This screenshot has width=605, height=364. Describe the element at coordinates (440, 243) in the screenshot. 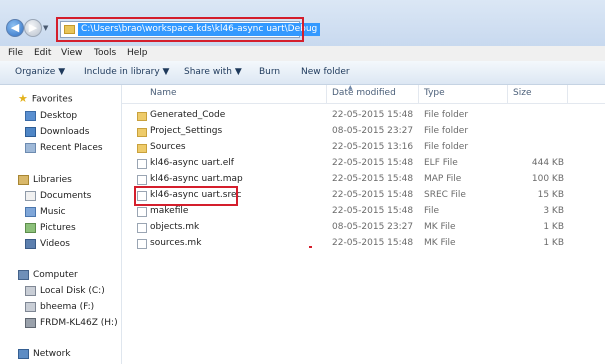

I see `file-type: MK File` at that location.